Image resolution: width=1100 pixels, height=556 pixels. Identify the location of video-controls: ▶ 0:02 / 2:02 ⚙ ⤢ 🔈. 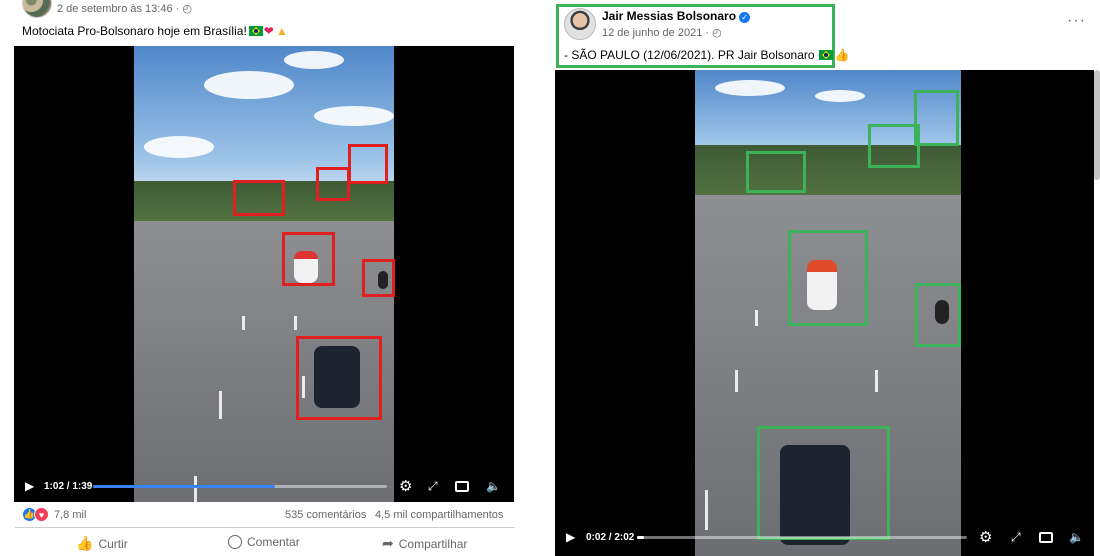
(824, 537).